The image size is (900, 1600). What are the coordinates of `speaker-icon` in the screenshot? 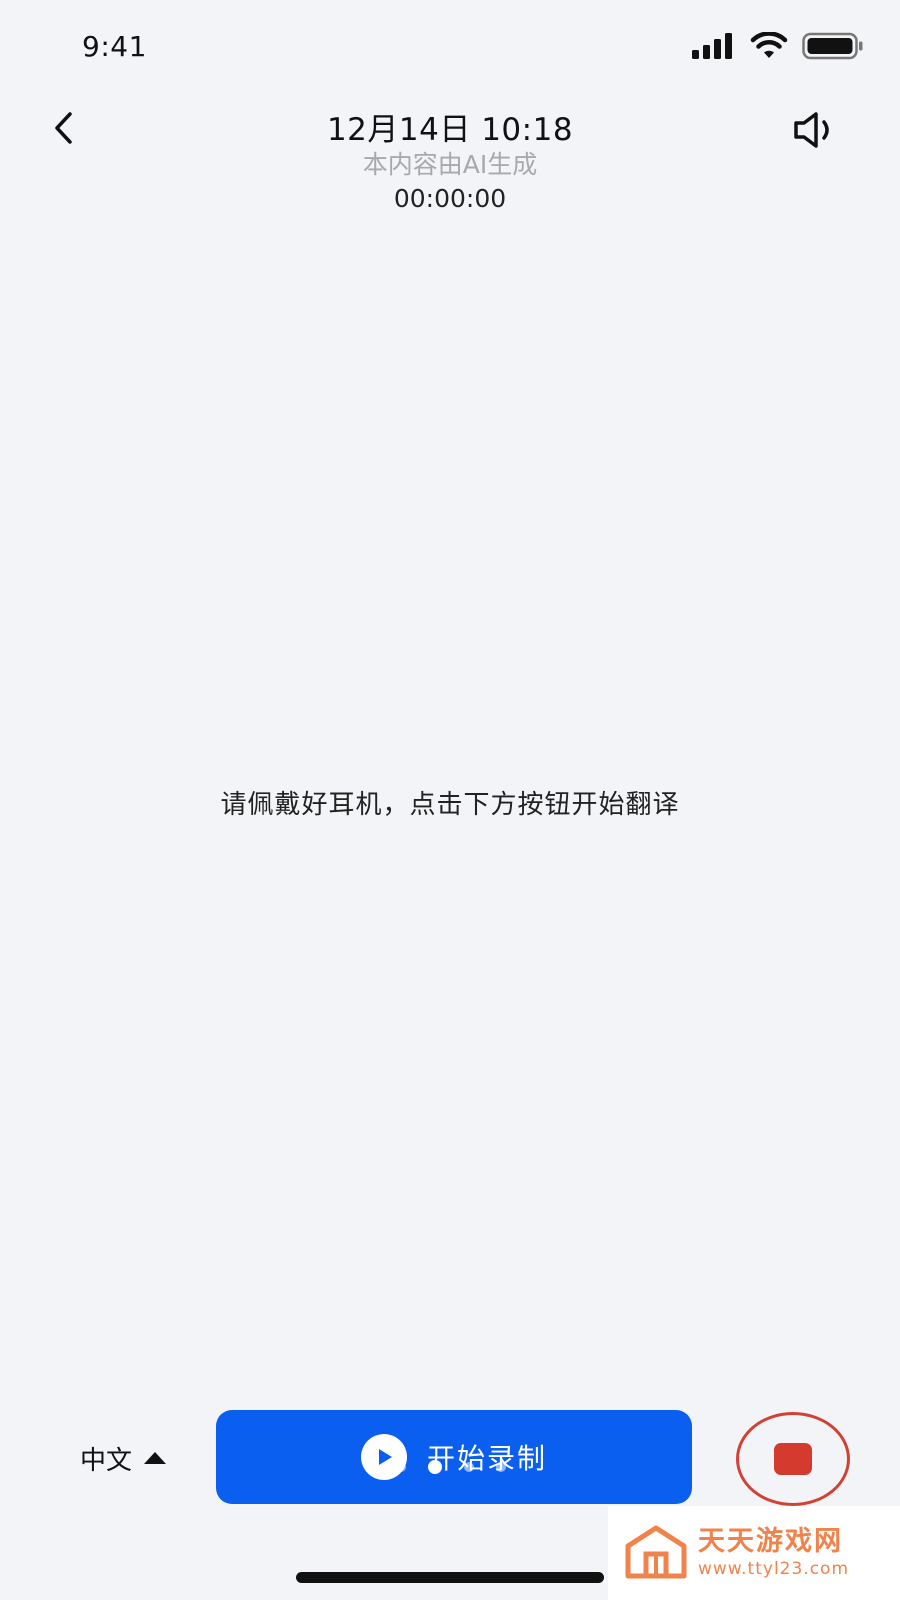 It's located at (811, 130).